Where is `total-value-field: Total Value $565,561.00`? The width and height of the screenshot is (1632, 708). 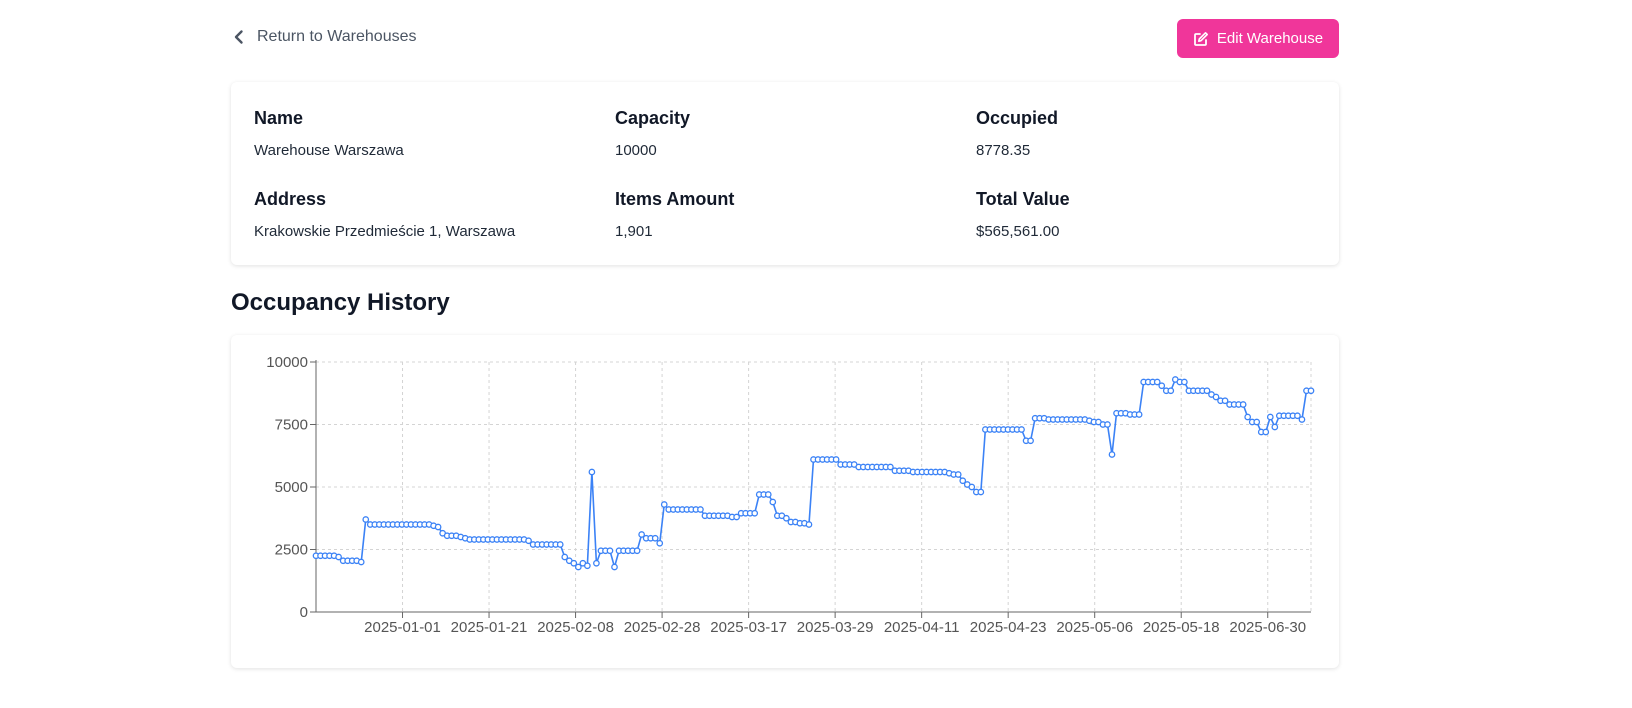
total-value-field: Total Value $565,561.00 is located at coordinates (1023, 214).